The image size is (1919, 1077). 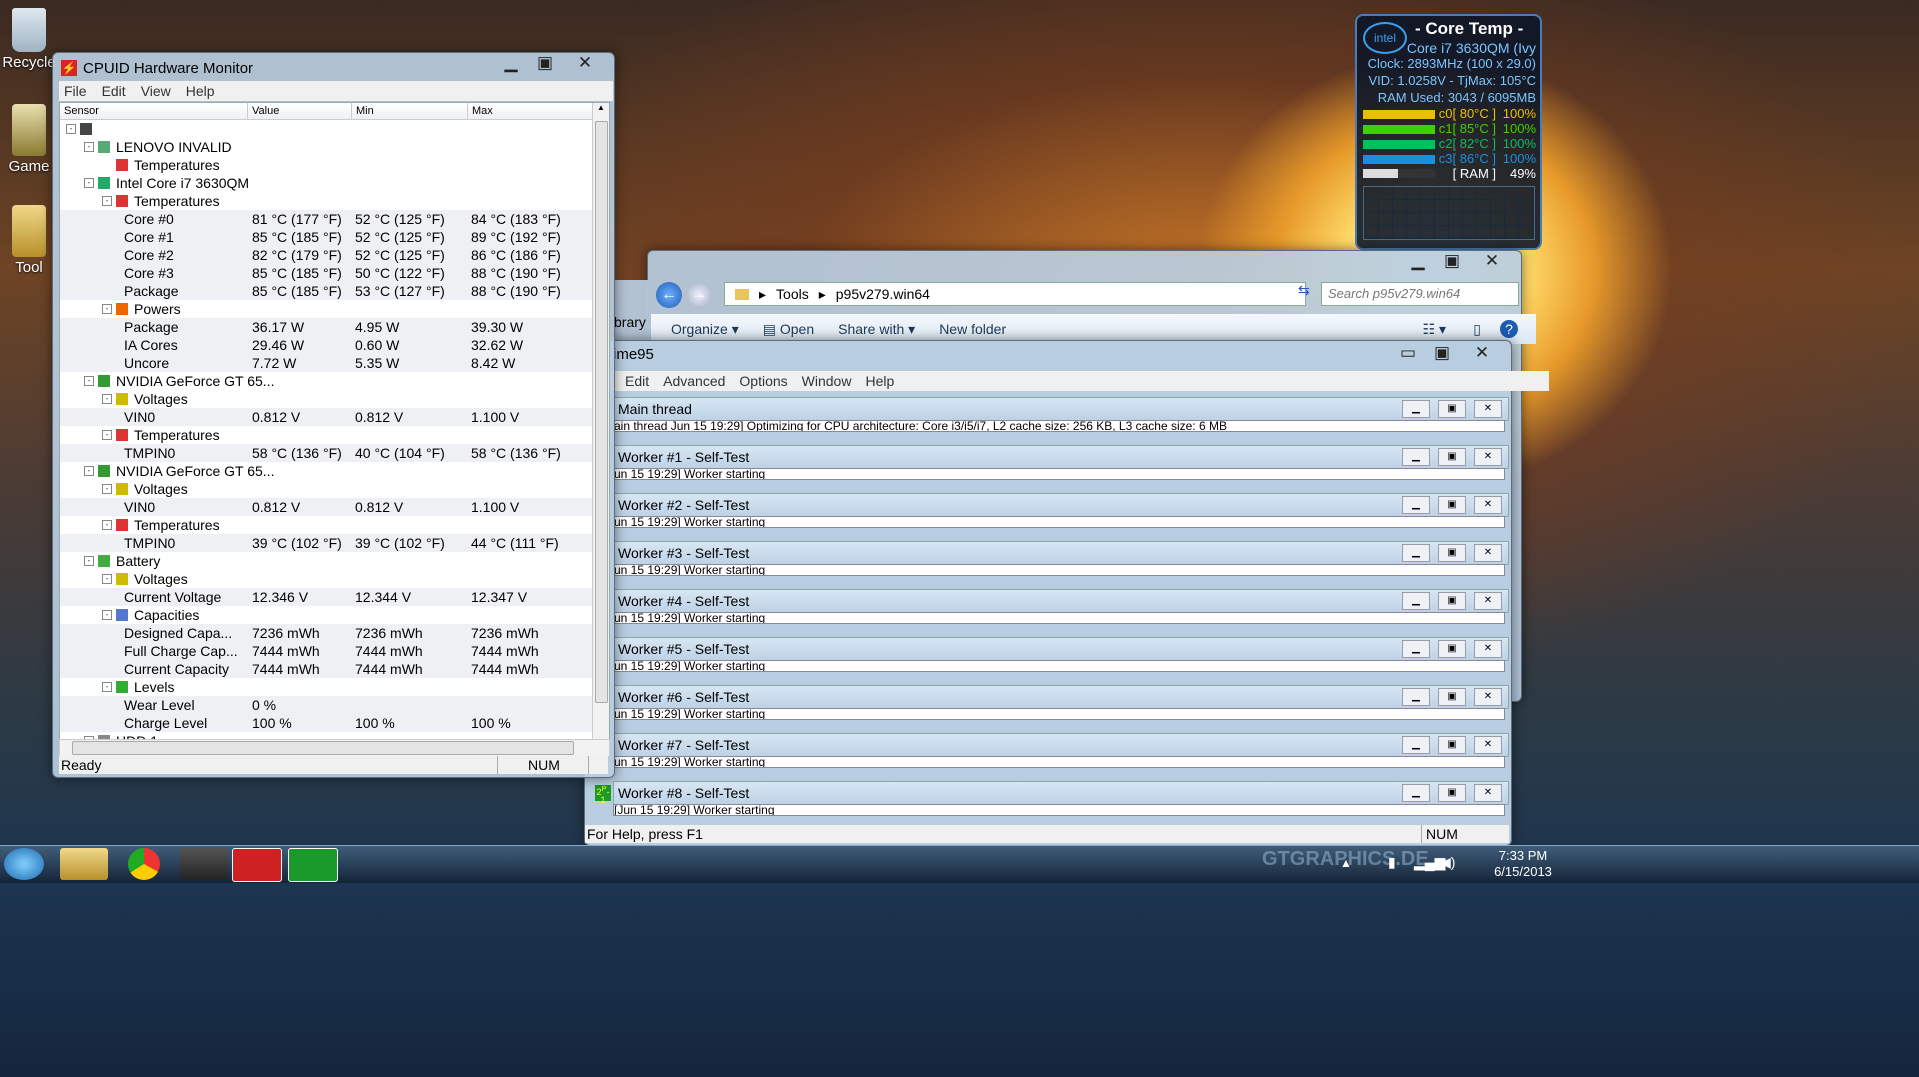 I want to click on mdi-titlebar: Worker #1 - Self-Test ▁ ▣ ✕, so click(x=1061, y=457).